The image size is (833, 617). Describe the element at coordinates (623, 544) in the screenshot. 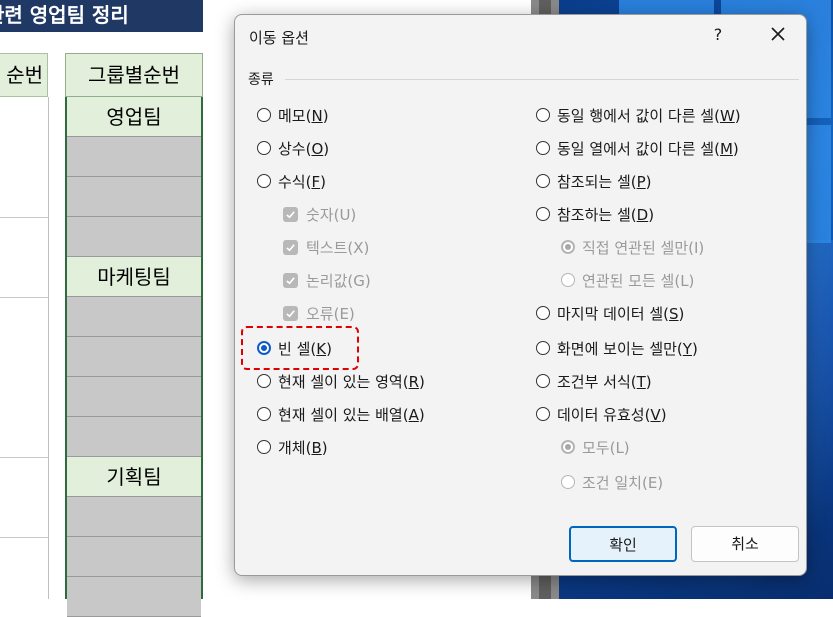

I see `ok-button: 확인` at that location.